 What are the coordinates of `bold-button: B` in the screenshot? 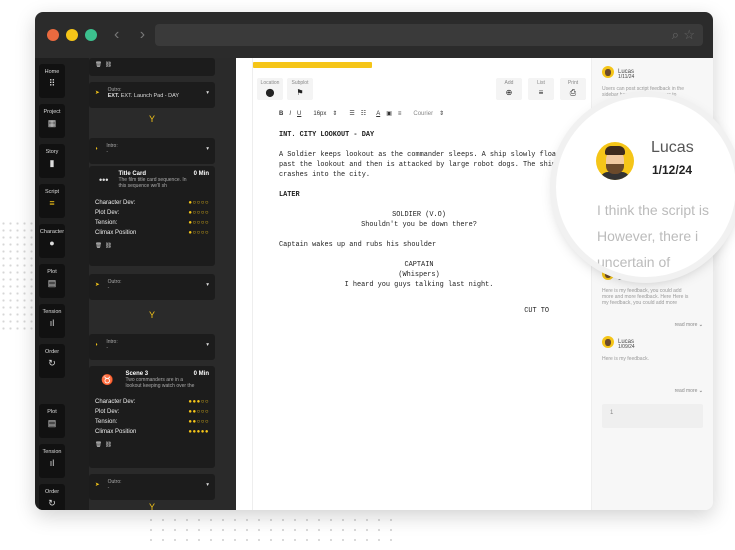 It's located at (281, 114).